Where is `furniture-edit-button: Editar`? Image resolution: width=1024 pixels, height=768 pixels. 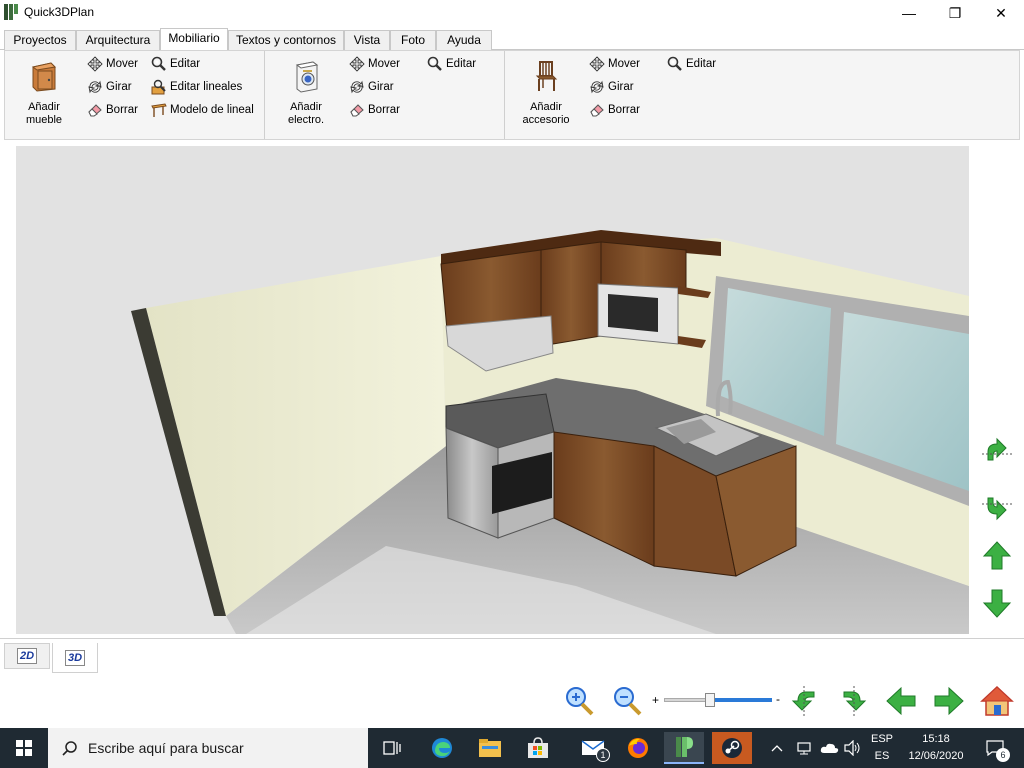 furniture-edit-button: Editar is located at coordinates (175, 64).